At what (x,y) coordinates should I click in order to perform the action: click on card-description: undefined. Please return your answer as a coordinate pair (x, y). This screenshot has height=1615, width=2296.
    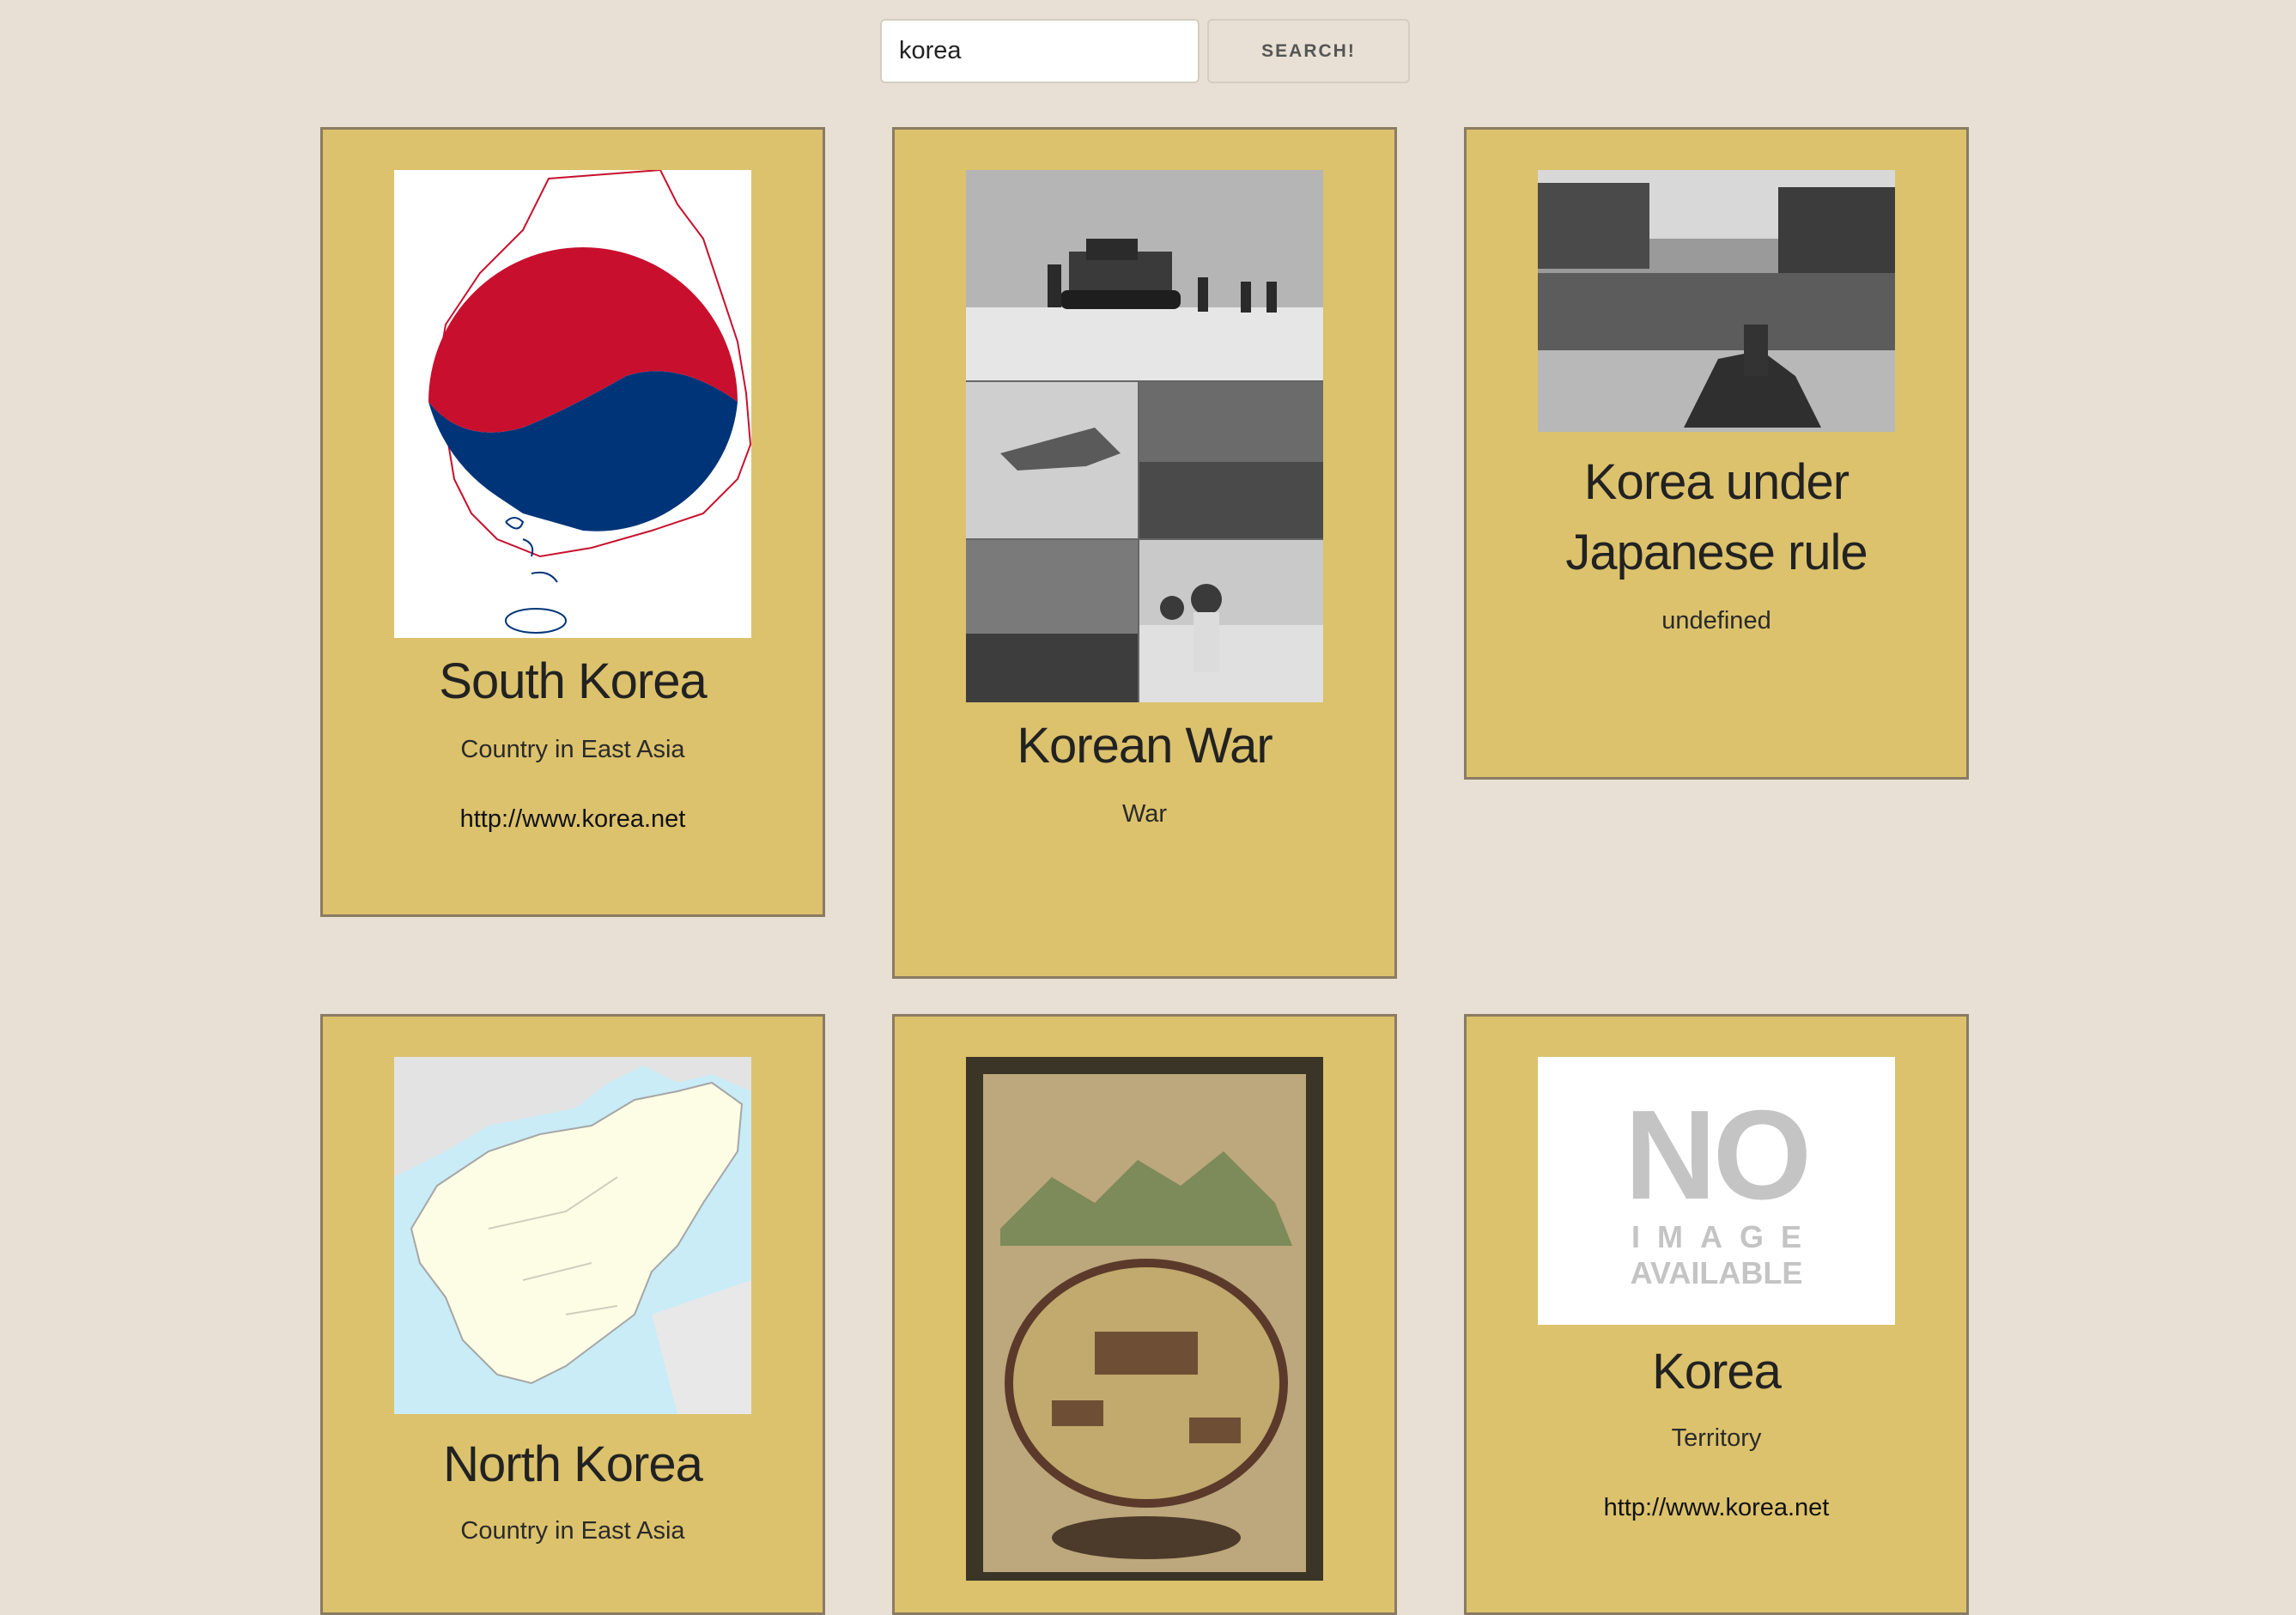
    Looking at the image, I should click on (1716, 620).